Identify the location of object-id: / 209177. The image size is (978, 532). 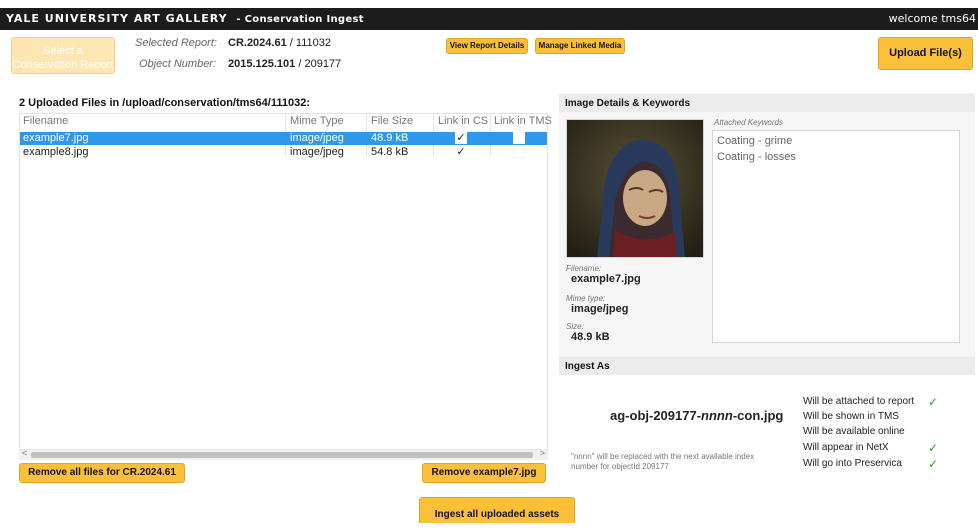
(320, 64).